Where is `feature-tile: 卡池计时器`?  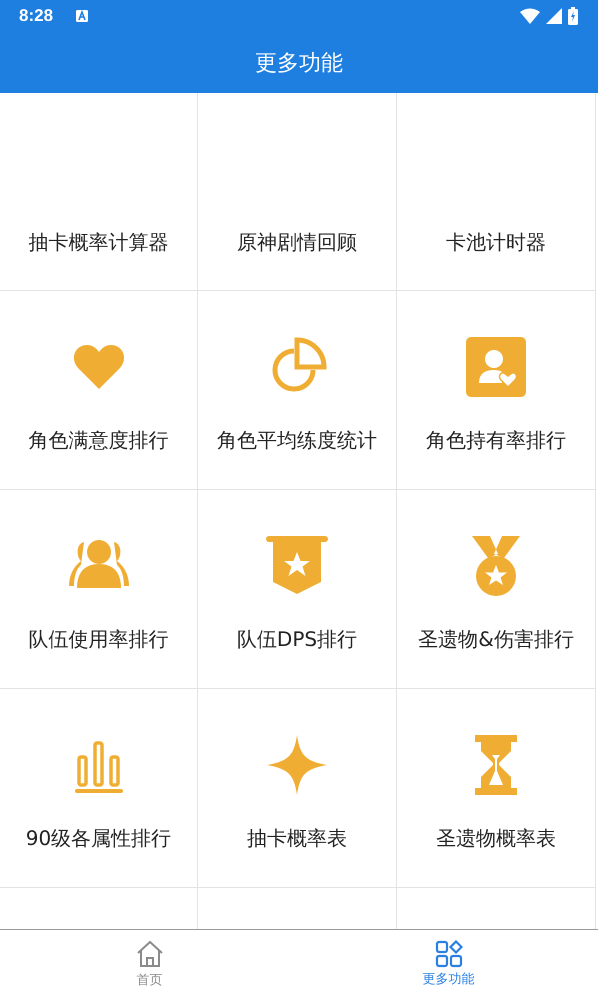 feature-tile: 卡池计时器 is located at coordinates (496, 192).